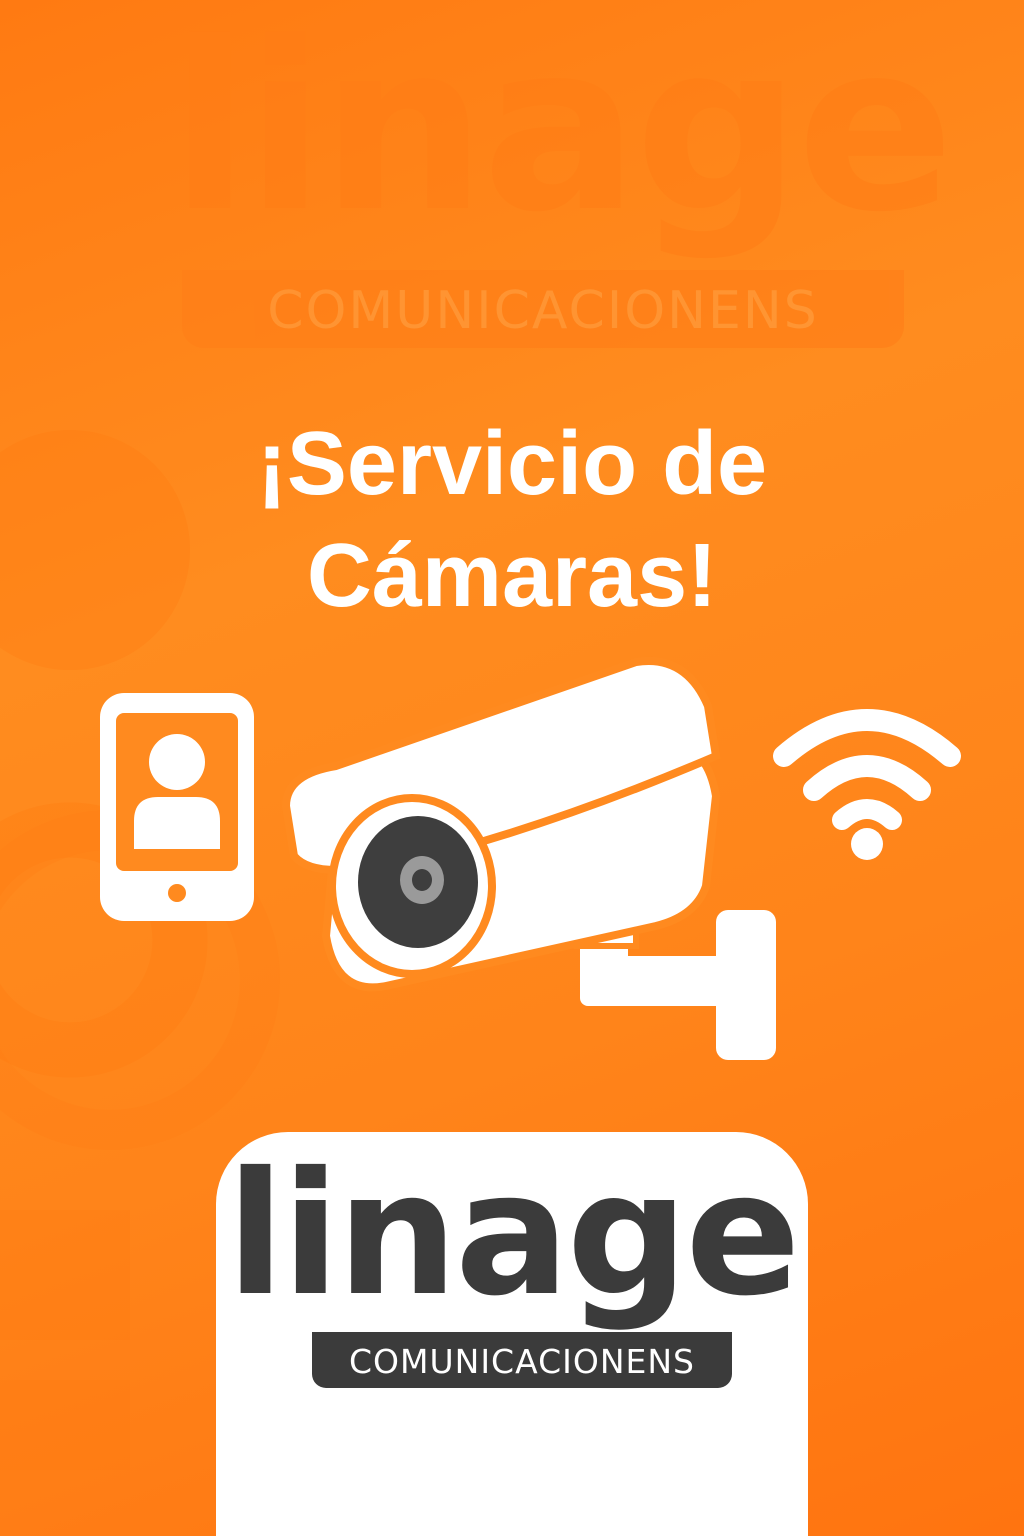 The width and height of the screenshot is (1024, 1536). What do you see at coordinates (177, 807) in the screenshot?
I see `smartphone-user-icon` at bounding box center [177, 807].